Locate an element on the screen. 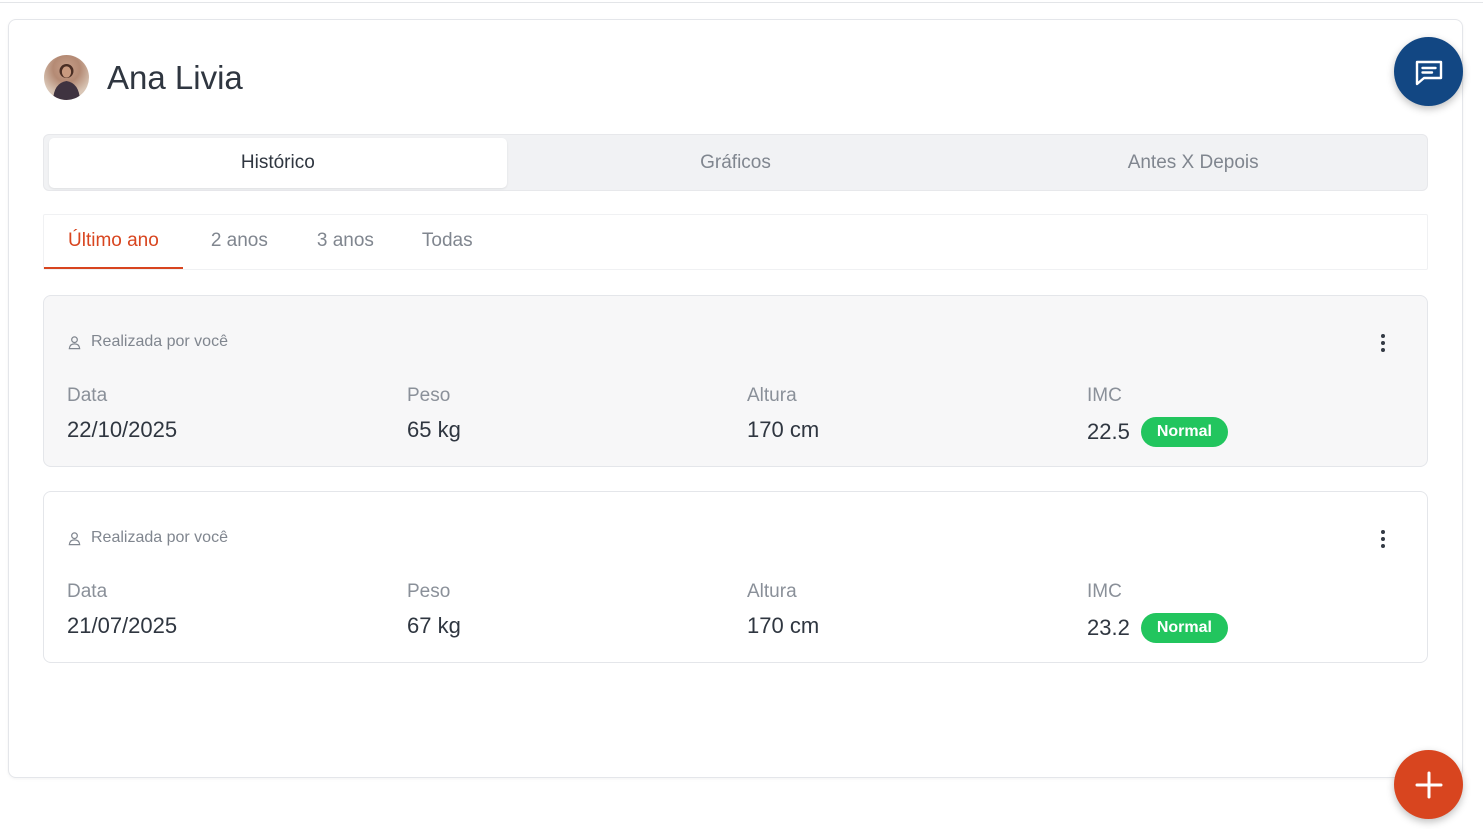 This screenshot has width=1483, height=829. bmi-value: 22.5 is located at coordinates (1108, 431).